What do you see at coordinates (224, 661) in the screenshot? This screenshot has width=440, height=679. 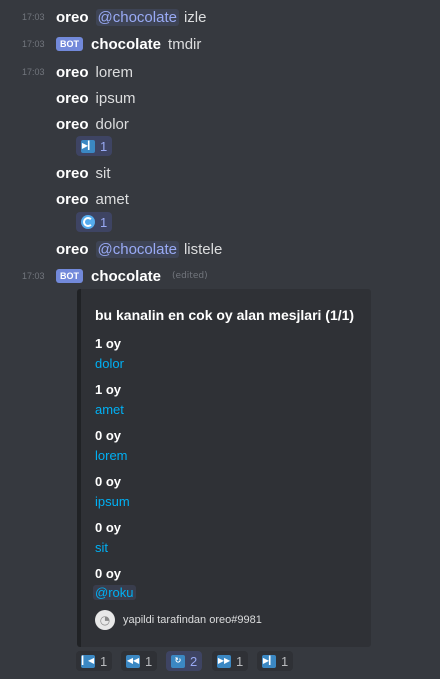 I see `next-page-icon: ▶▶` at bounding box center [224, 661].